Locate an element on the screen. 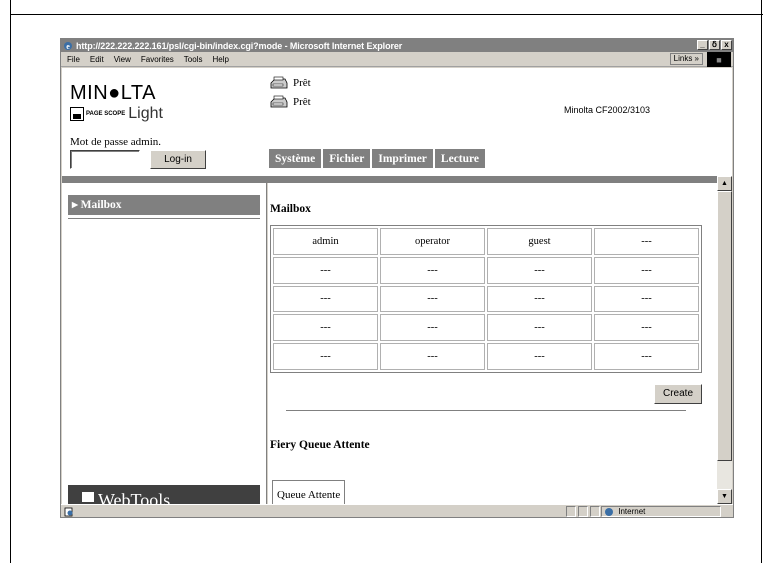  menu-tools: Tools is located at coordinates (193, 59).